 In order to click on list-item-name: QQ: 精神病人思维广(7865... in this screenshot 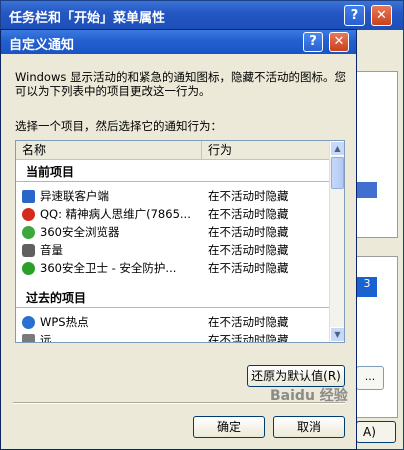, I will do `click(115, 214)`.